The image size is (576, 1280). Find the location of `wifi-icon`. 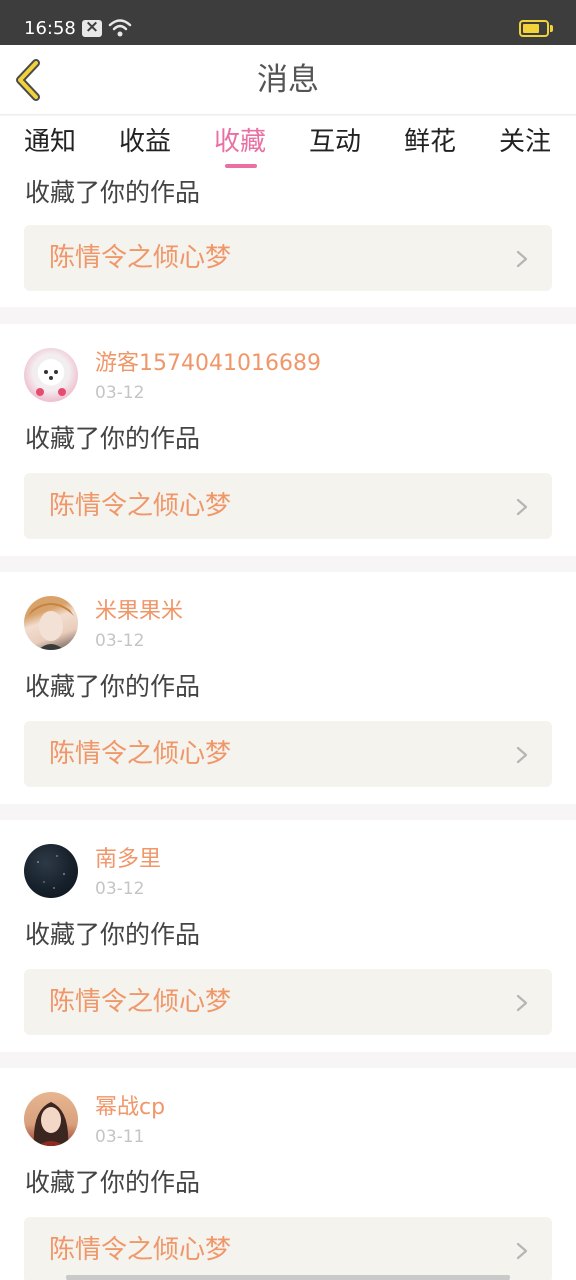

wifi-icon is located at coordinates (120, 28).